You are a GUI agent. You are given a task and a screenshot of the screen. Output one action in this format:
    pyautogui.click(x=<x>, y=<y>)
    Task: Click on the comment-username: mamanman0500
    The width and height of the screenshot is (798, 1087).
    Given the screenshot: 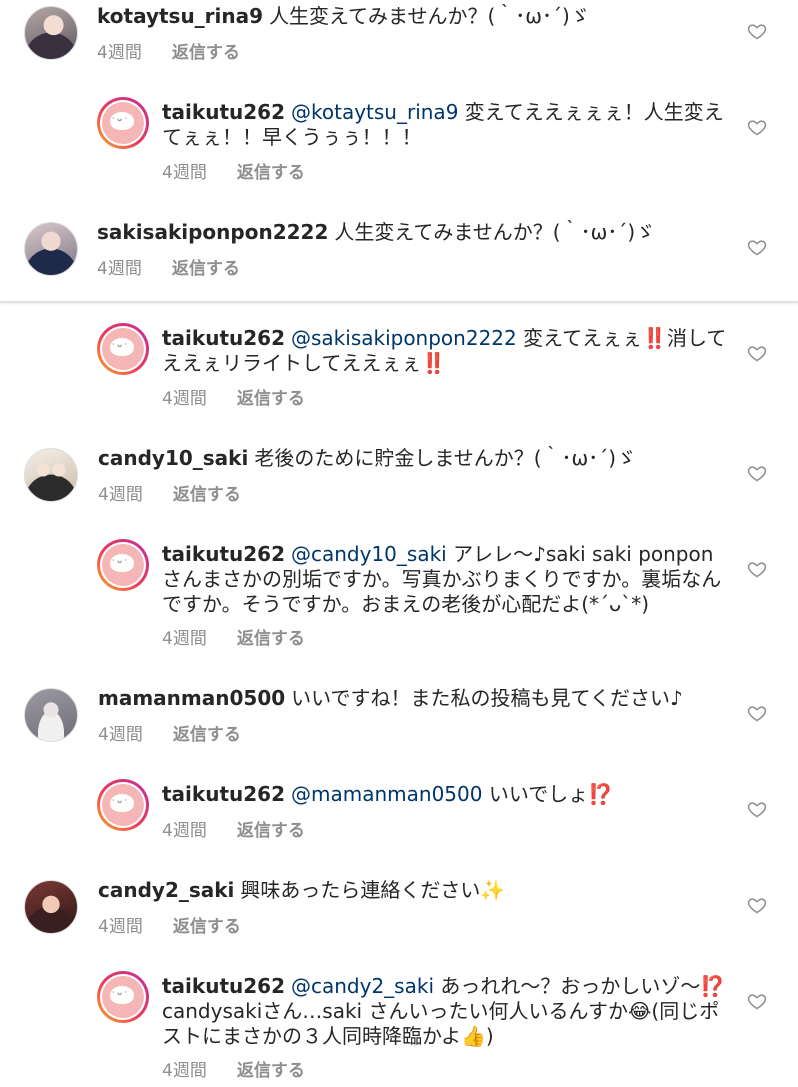 What is the action you would take?
    pyautogui.click(x=191, y=698)
    